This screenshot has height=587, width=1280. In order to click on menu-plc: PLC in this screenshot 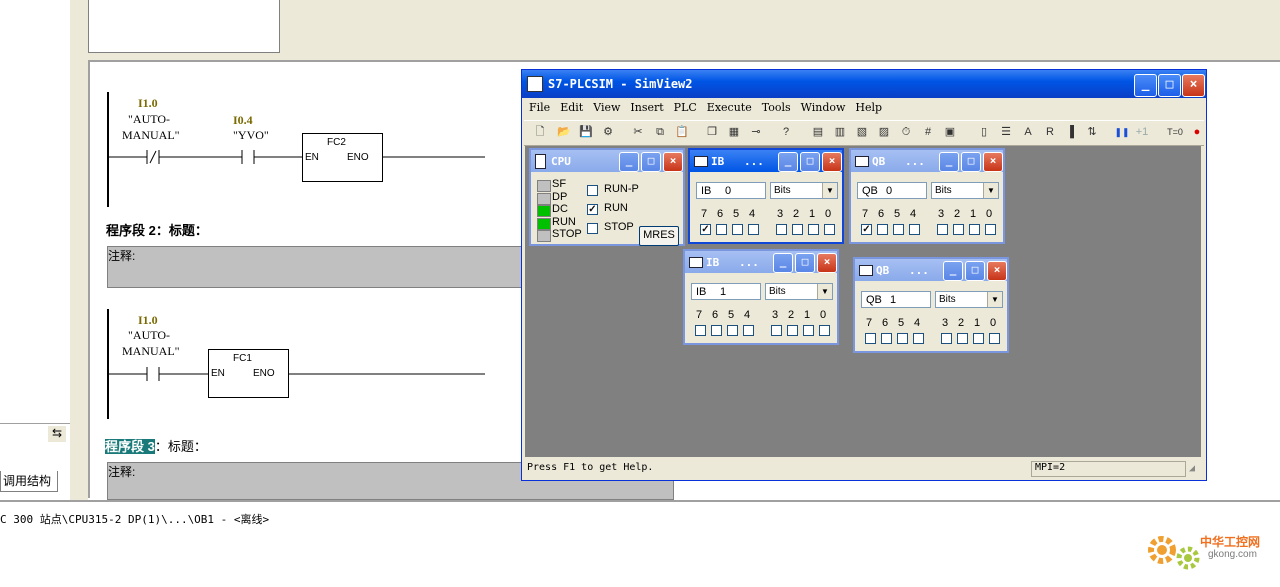, I will do `click(685, 106)`.